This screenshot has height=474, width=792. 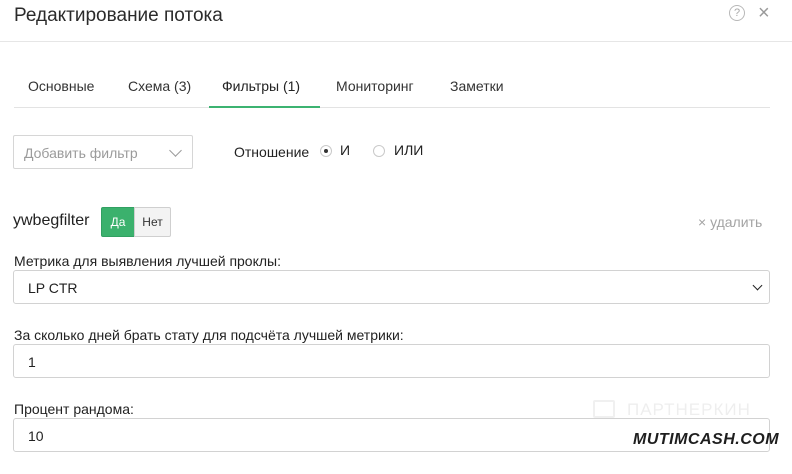 What do you see at coordinates (604, 409) in the screenshot?
I see `partnerkin-logo-icon` at bounding box center [604, 409].